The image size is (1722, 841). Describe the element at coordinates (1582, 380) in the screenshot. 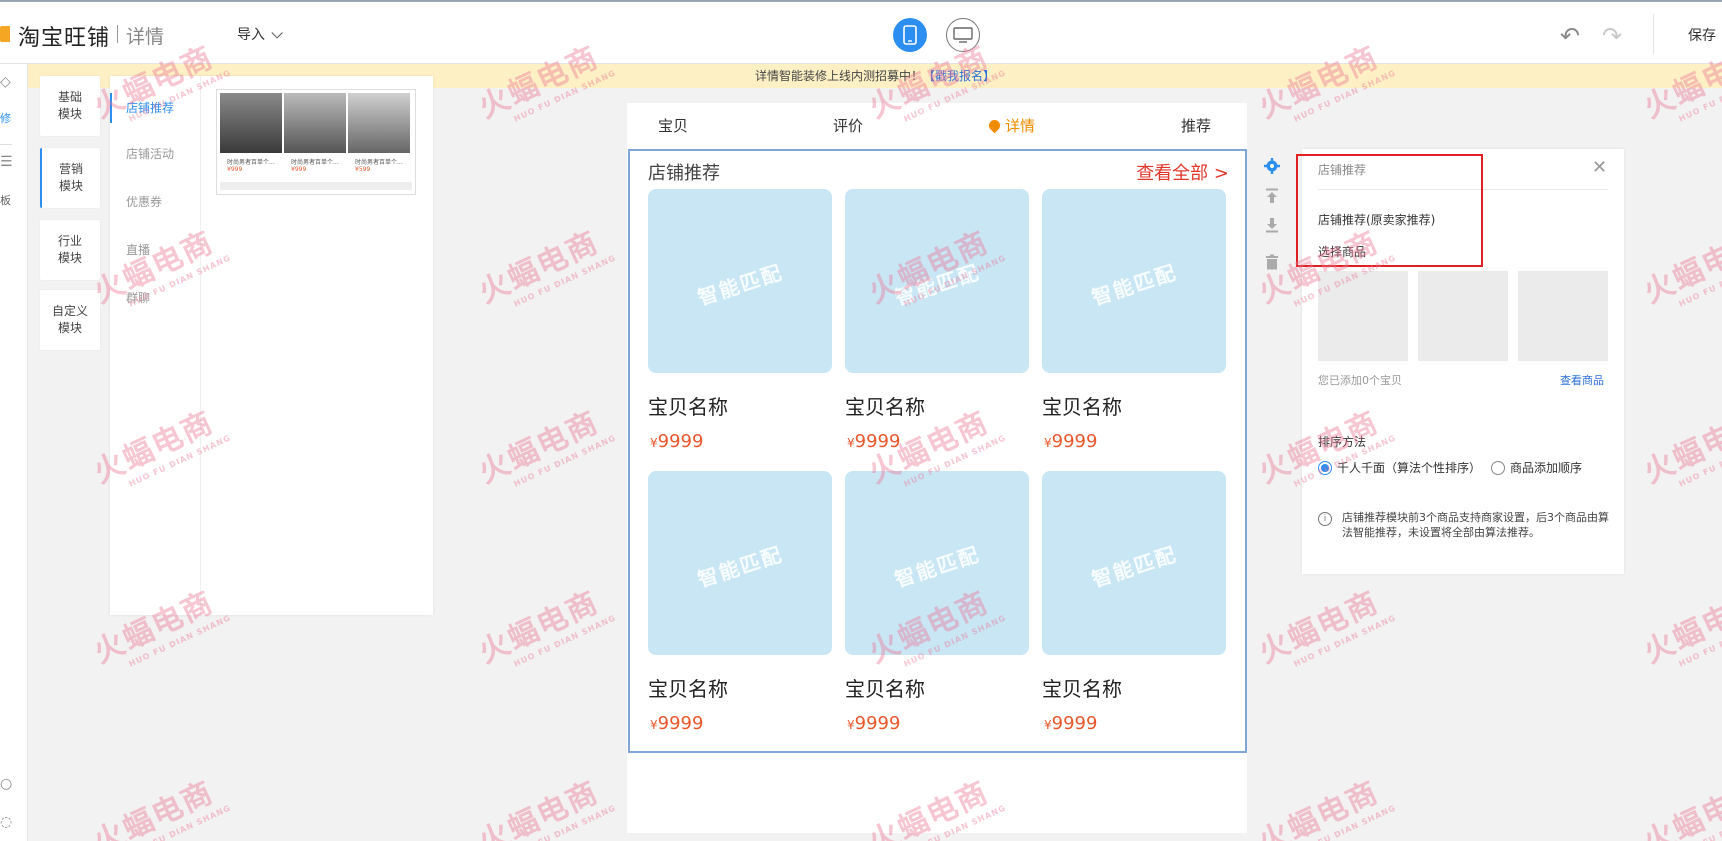

I see `view-products-link: 查看商品` at that location.